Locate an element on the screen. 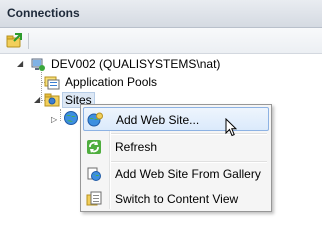 The width and height of the screenshot is (322, 245). tree-node-application-pools: Application Pools is located at coordinates (100, 82).